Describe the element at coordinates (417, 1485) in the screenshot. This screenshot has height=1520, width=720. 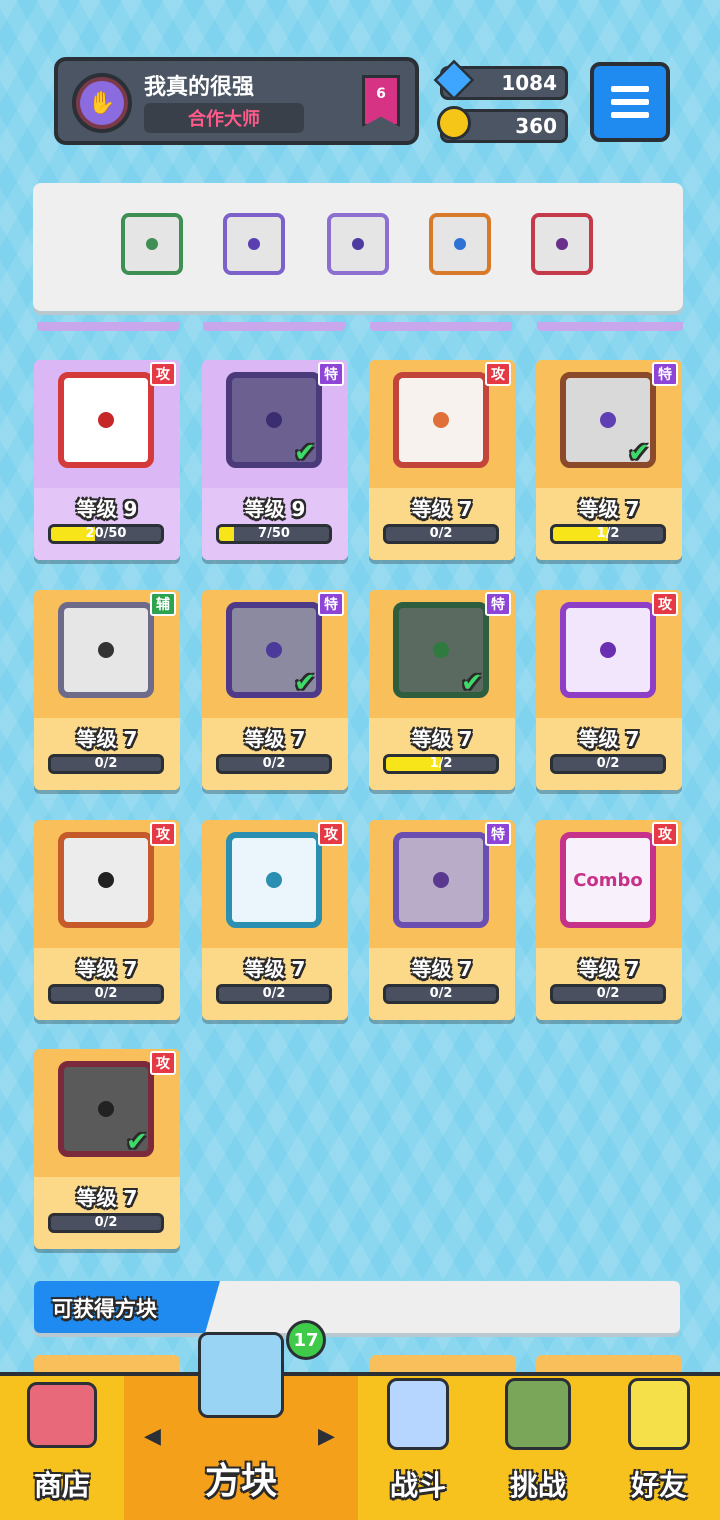
I see `nav-battle-label: 战斗` at that location.